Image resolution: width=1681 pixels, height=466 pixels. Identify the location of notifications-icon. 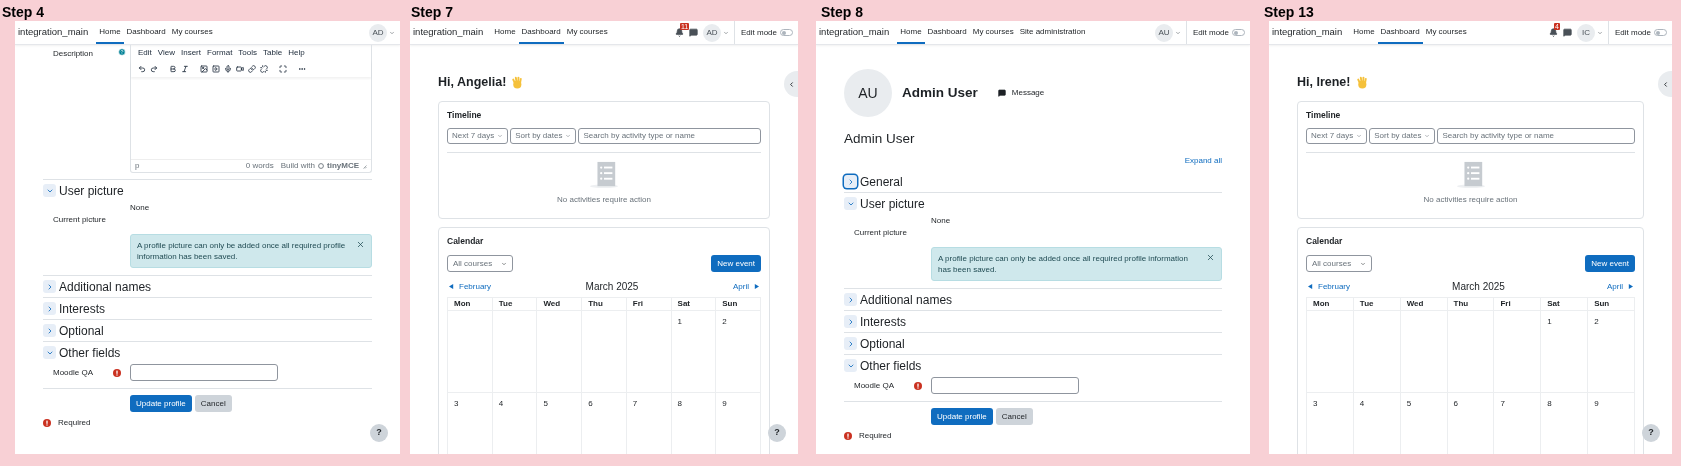
(679, 32).